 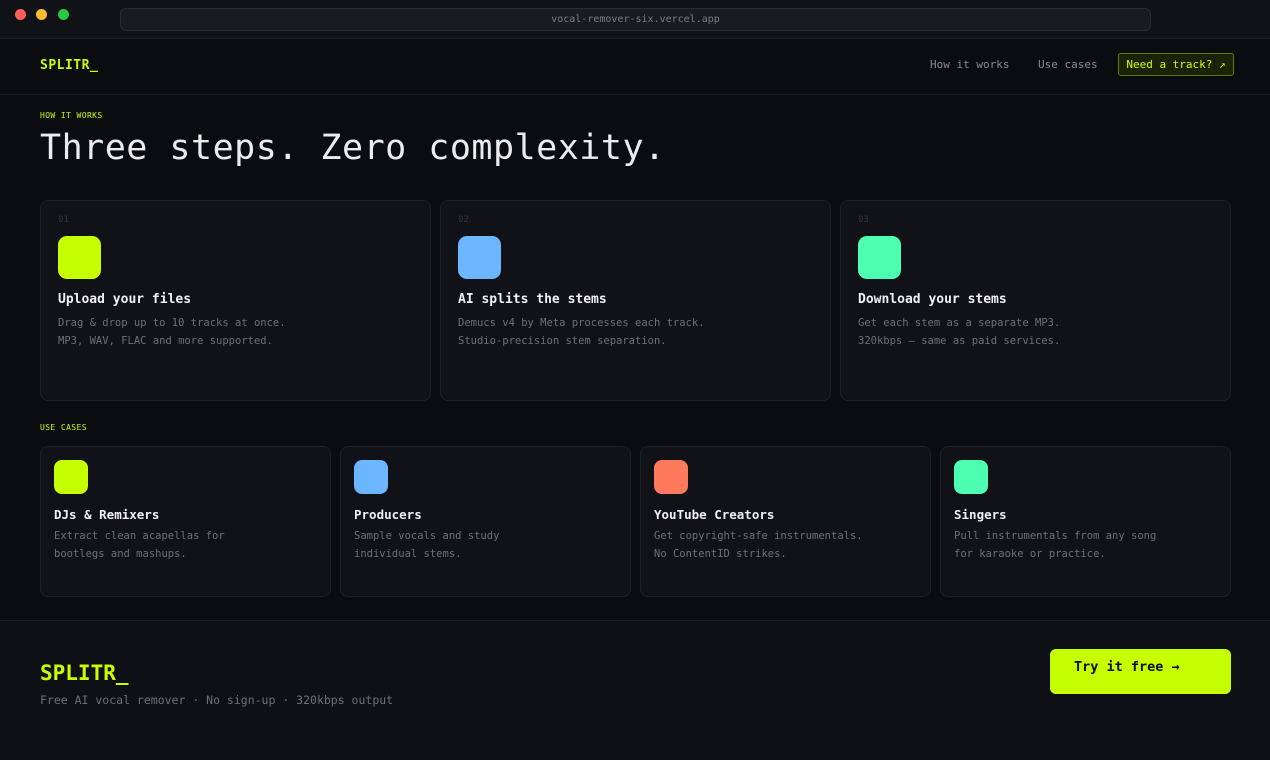 I want to click on maximize-window-button, so click(x=63, y=14).